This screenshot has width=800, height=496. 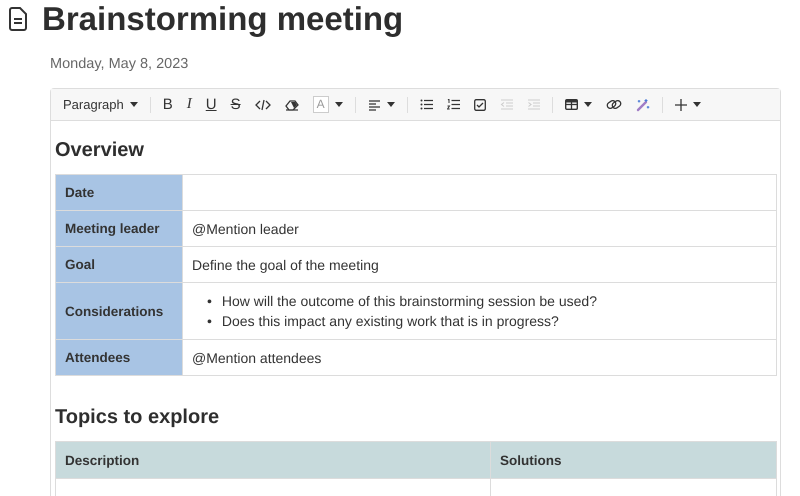 I want to click on italic-button: I, so click(x=189, y=104).